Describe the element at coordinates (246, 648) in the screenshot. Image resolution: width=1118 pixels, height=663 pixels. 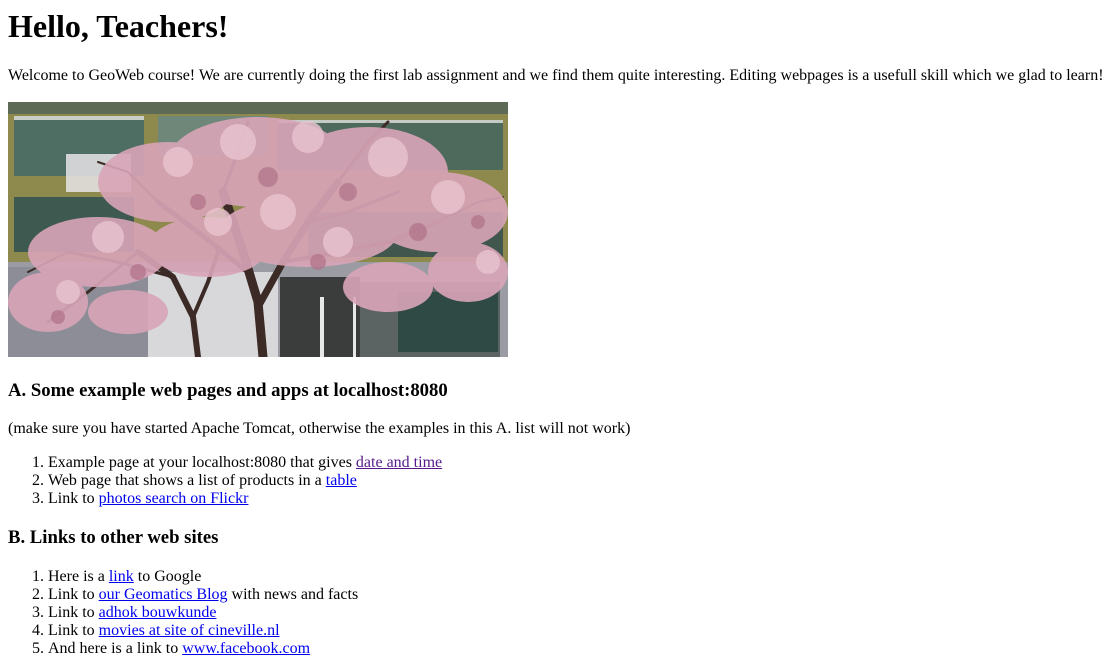
I see `facebook-link: www.facebook.com` at that location.